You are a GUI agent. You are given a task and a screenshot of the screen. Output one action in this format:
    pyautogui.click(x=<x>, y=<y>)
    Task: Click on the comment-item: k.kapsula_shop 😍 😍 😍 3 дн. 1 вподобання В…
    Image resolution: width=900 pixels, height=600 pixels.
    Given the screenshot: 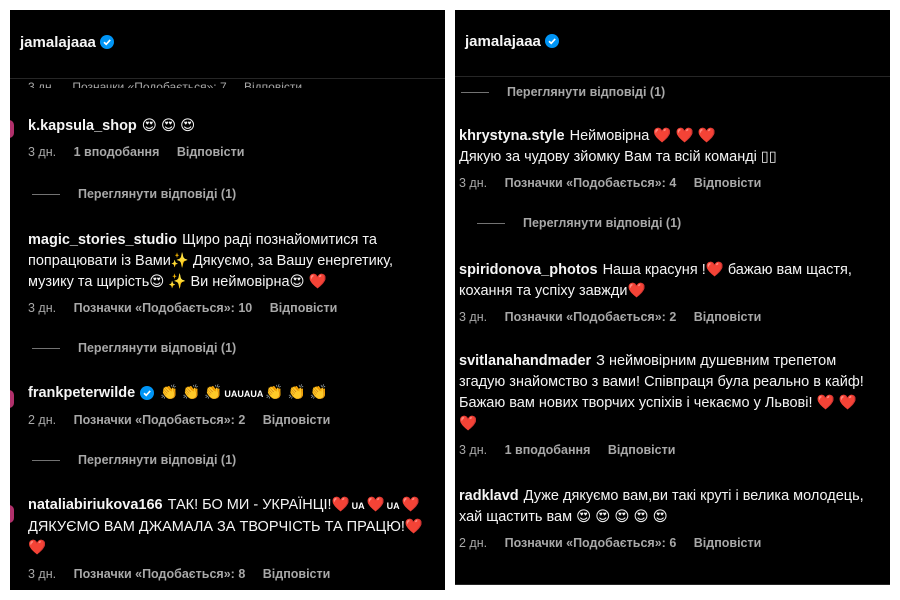 What is the action you would take?
    pyautogui.click(x=230, y=137)
    